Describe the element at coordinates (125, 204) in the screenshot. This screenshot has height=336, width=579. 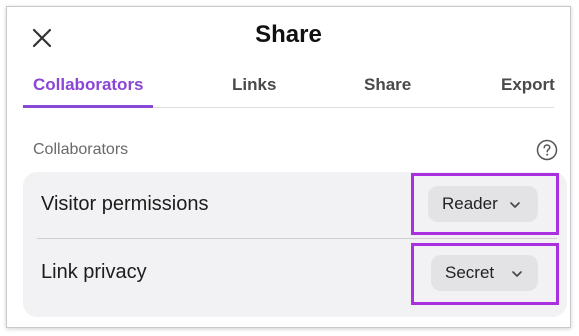
I see `visitor-permissions-label: Visitor permissions` at that location.